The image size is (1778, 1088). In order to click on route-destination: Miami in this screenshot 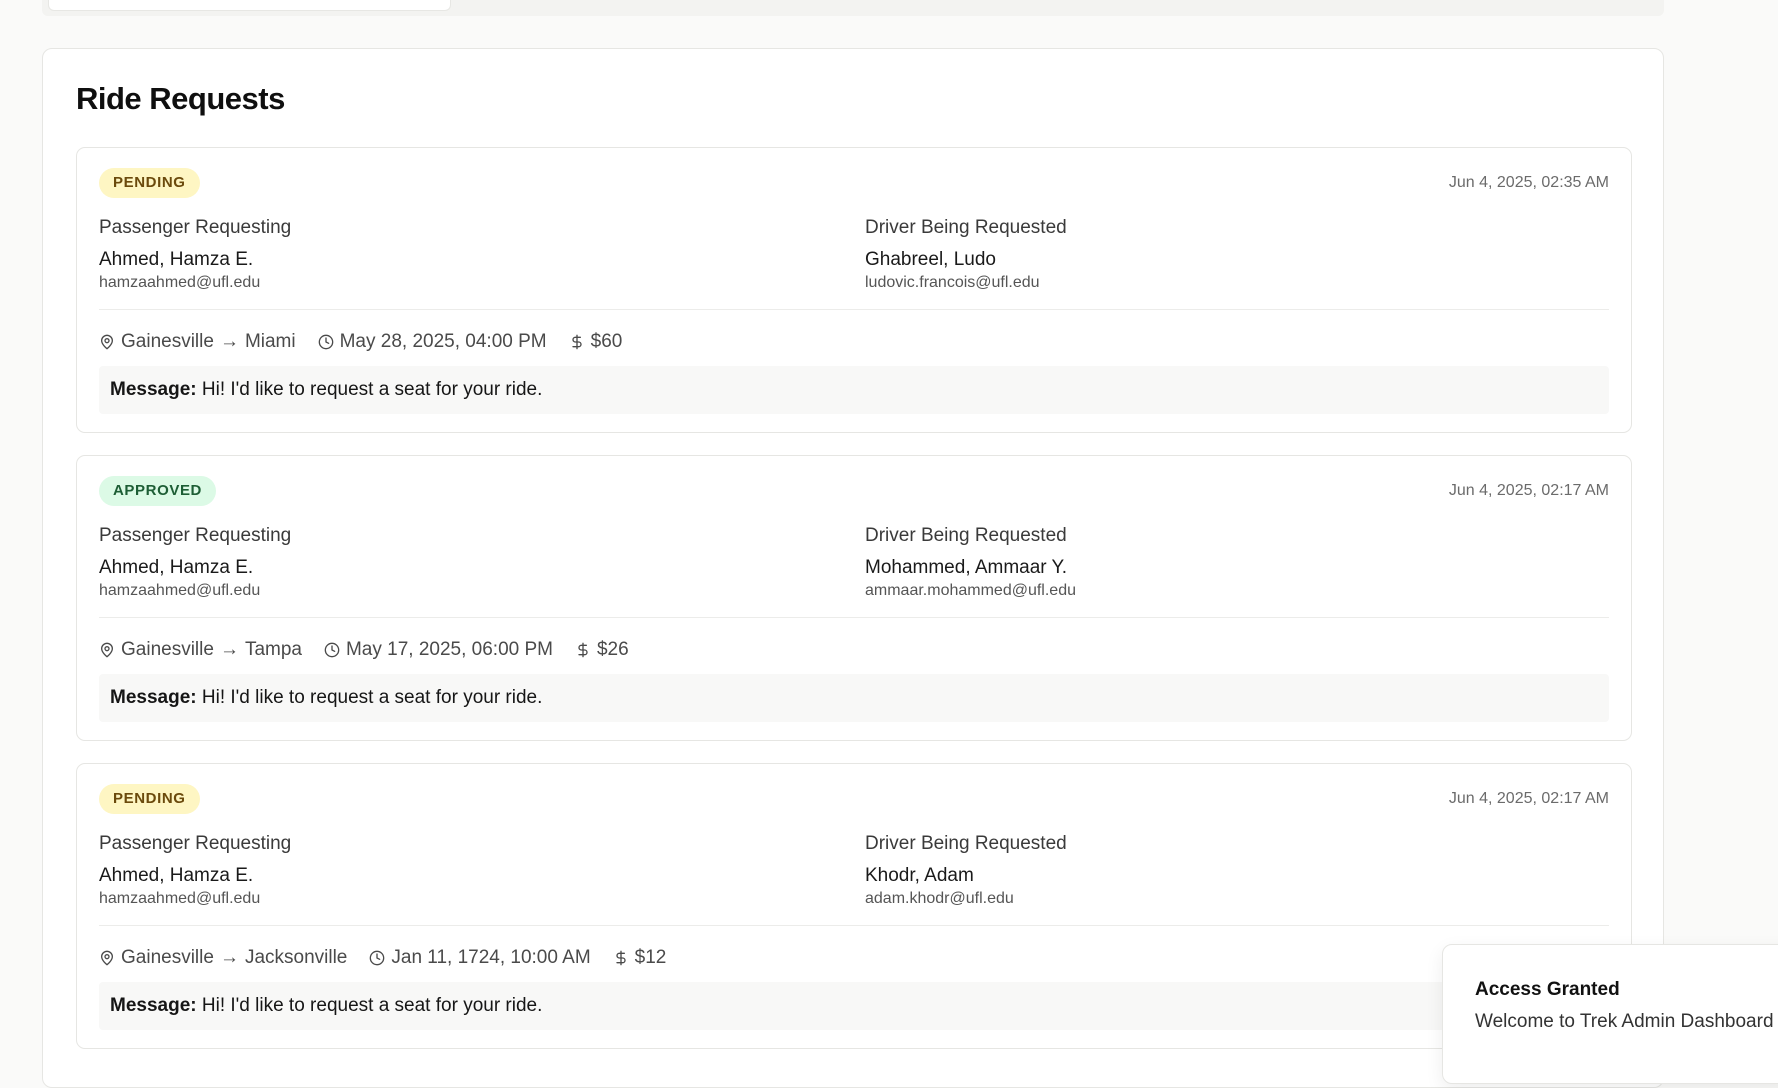, I will do `click(270, 341)`.